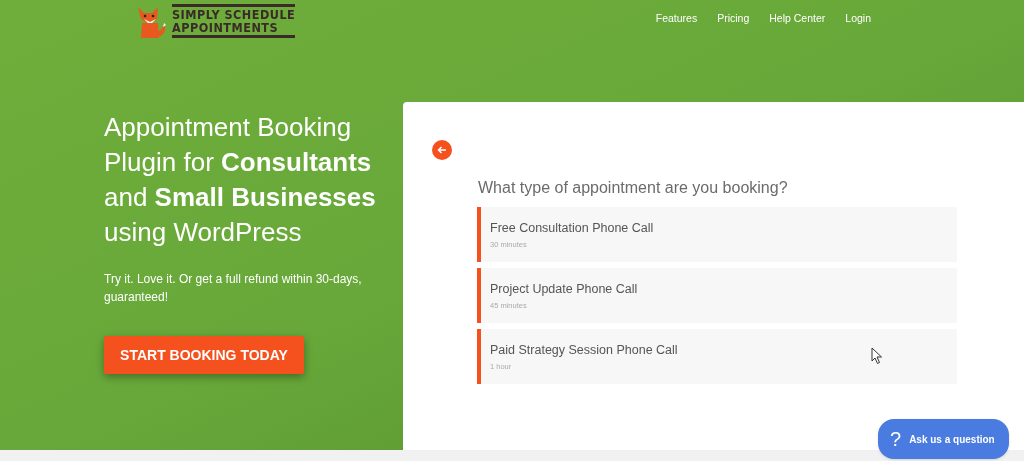 Image resolution: width=1024 pixels, height=461 pixels. What do you see at coordinates (572, 228) in the screenshot?
I see `option-title: Free Consultation Phone Call` at bounding box center [572, 228].